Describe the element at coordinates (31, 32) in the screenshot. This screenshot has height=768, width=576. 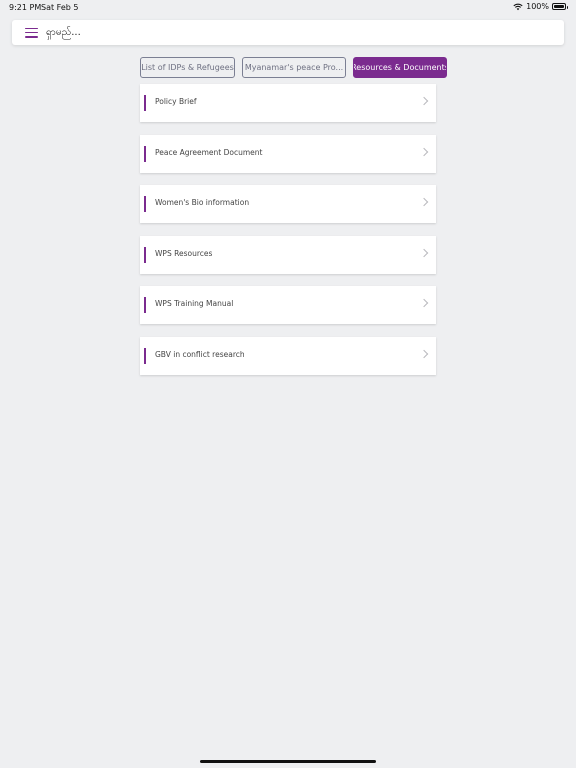
I see `hamburger-icon` at that location.